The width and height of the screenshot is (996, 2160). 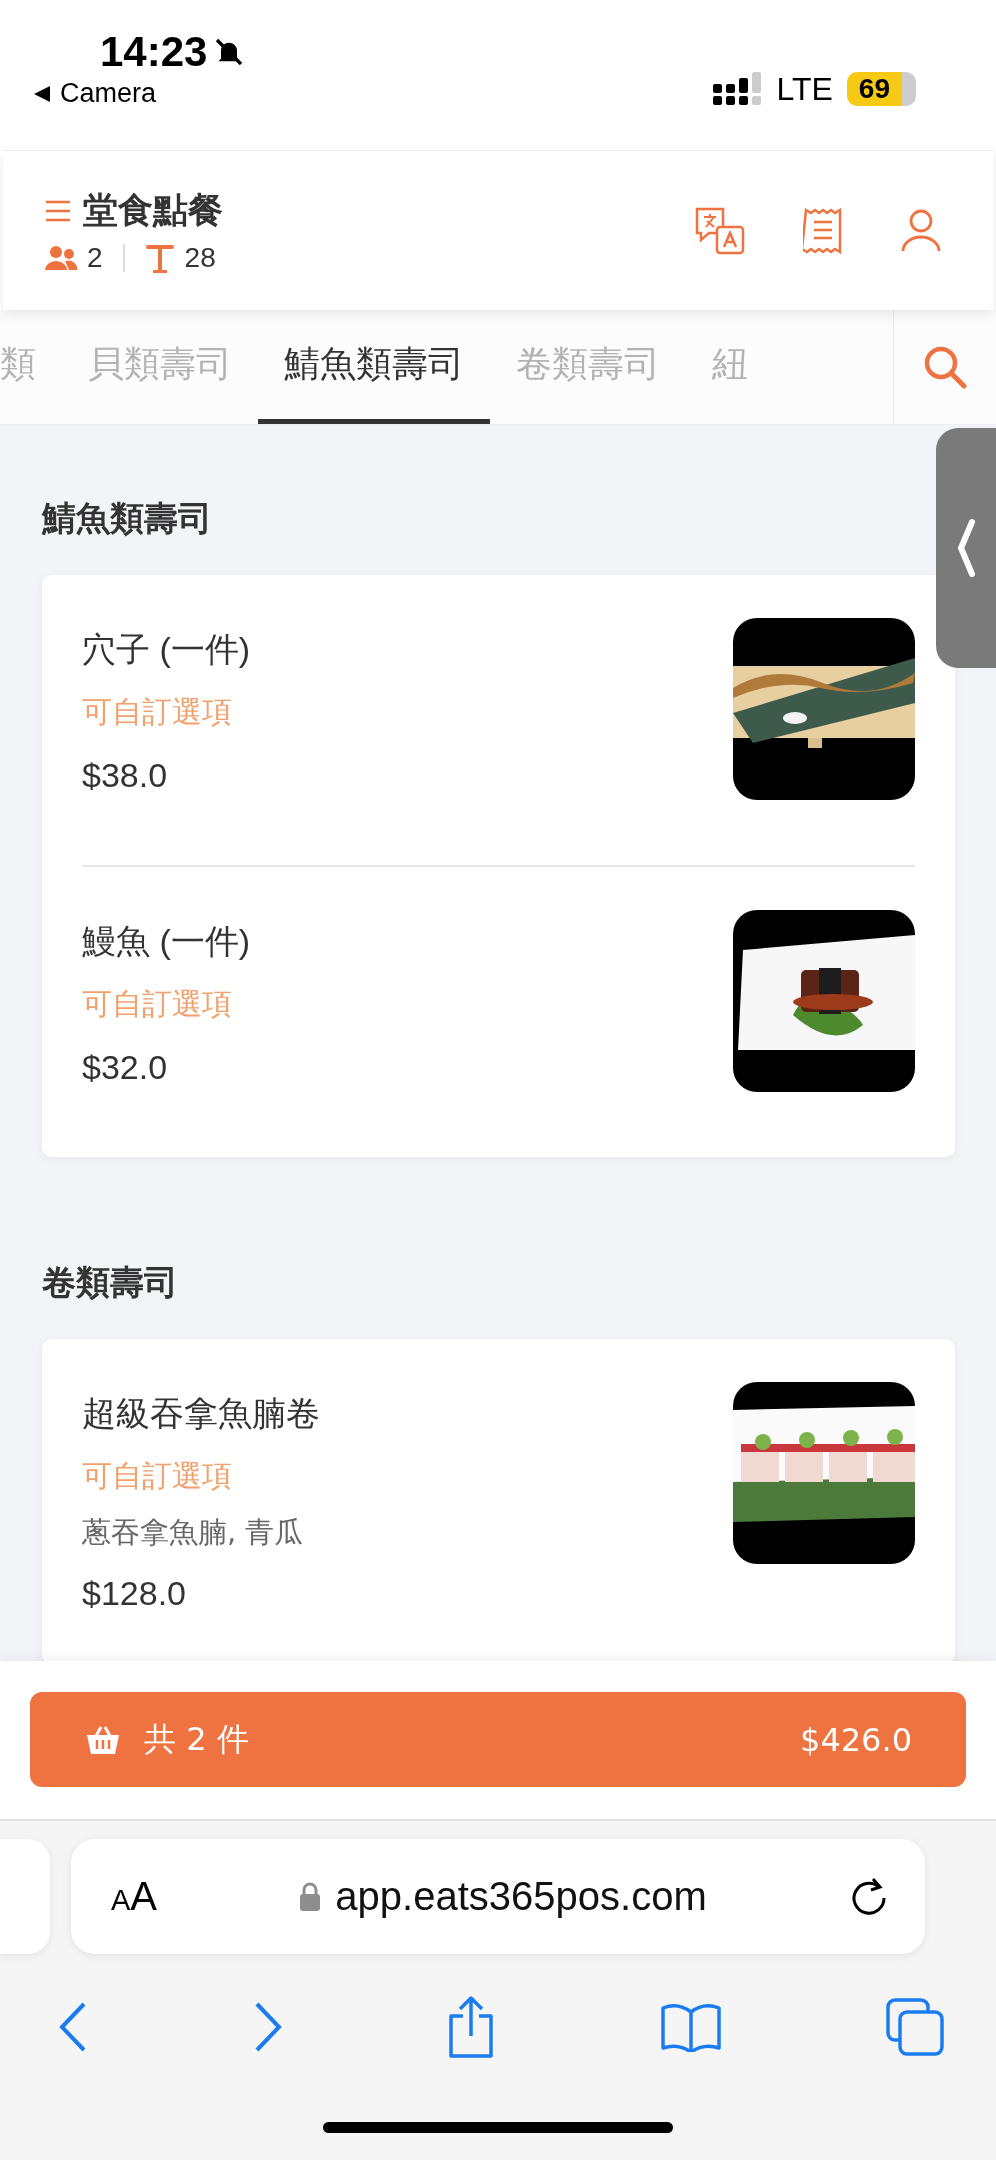 I want to click on address-bar: AA app.eats365pos.com, so click(x=498, y=1896).